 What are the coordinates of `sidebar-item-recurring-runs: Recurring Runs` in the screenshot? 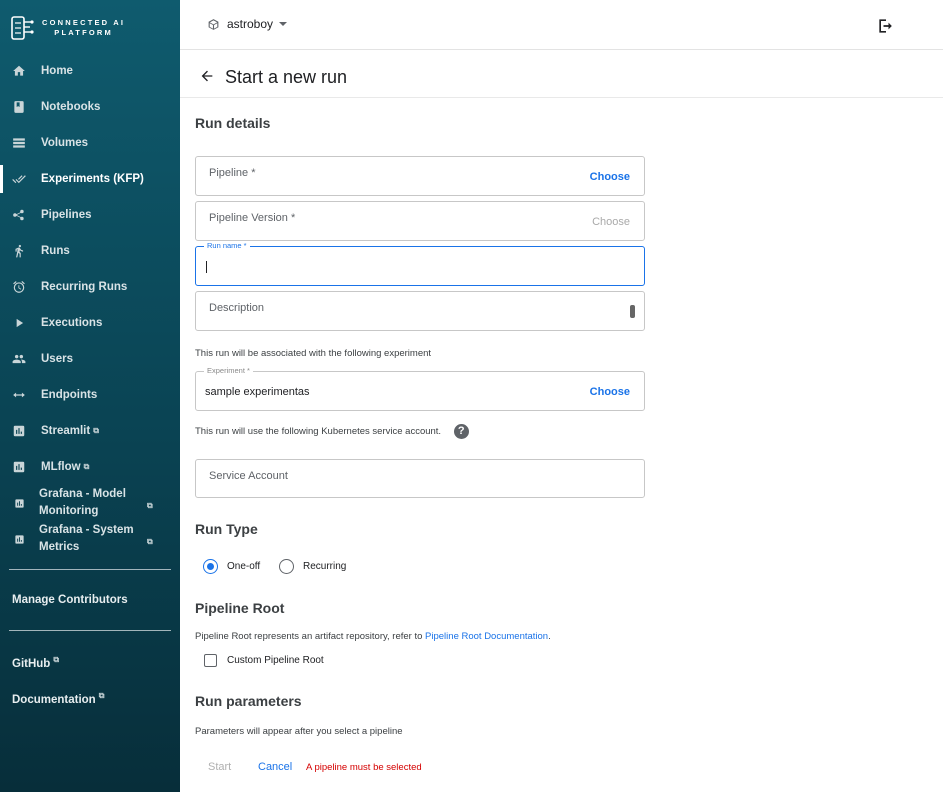 It's located at (90, 287).